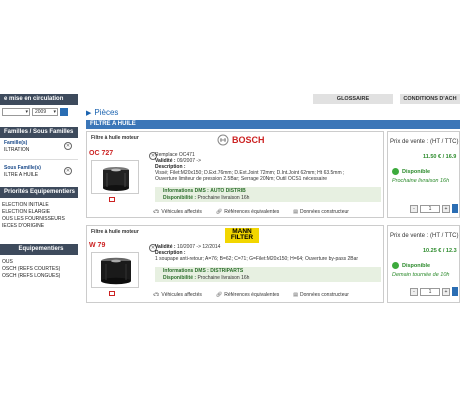 This screenshot has height=400, width=460. Describe the element at coordinates (353, 99) in the screenshot. I see `glossaire-button: GLOSSAIRE` at that location.